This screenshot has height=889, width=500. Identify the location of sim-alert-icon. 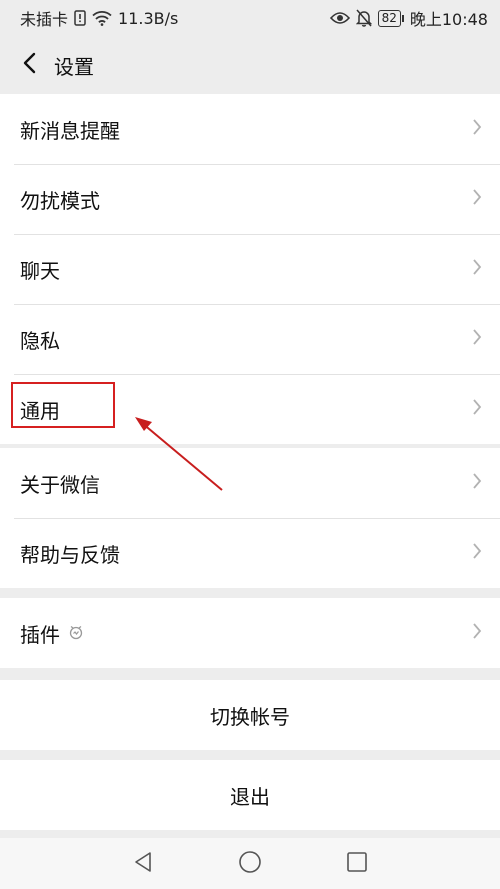
(80, 18).